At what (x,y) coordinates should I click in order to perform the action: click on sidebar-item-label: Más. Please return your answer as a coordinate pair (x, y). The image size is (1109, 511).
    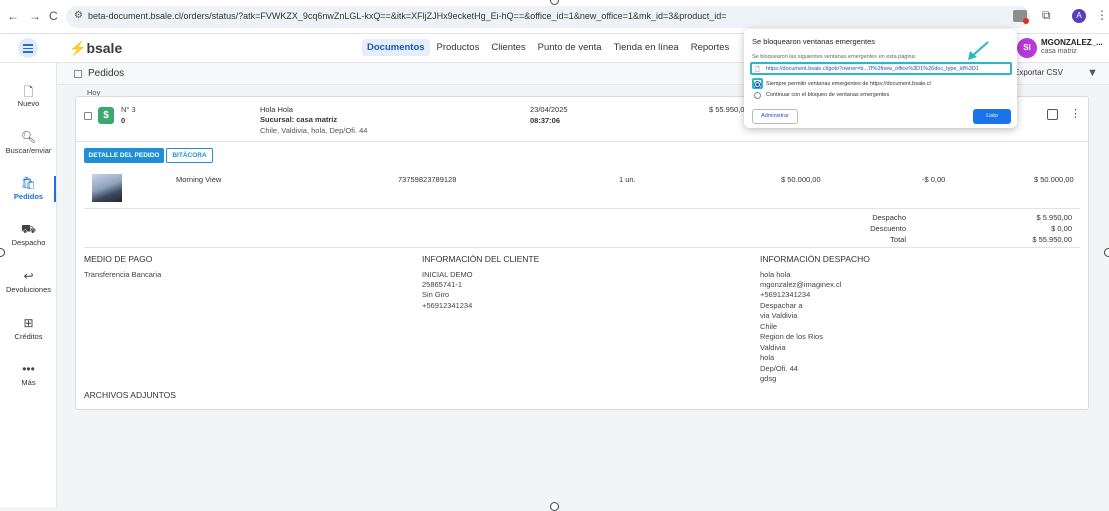
    Looking at the image, I should click on (28, 382).